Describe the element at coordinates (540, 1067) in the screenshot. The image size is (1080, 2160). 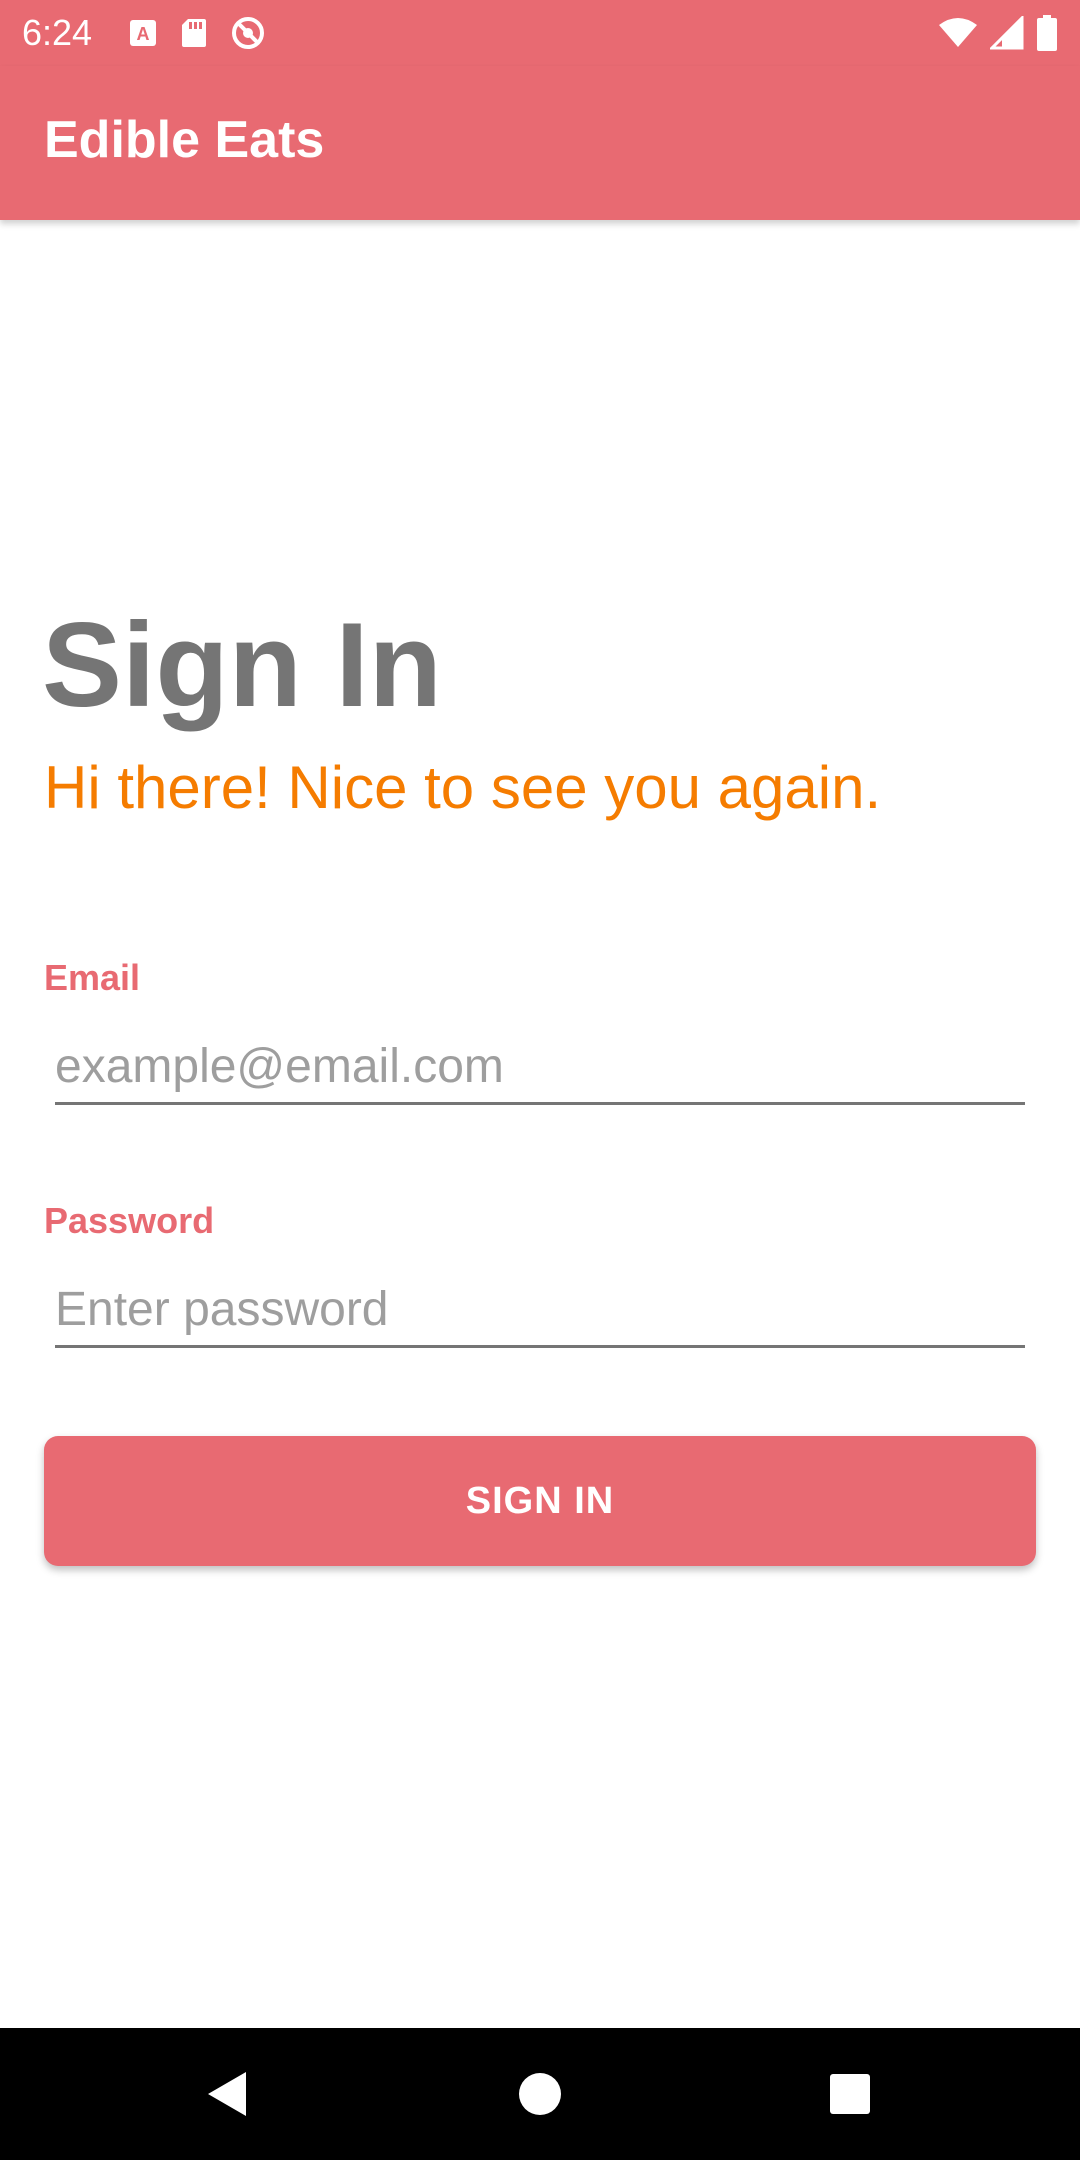
I see `email-field` at that location.